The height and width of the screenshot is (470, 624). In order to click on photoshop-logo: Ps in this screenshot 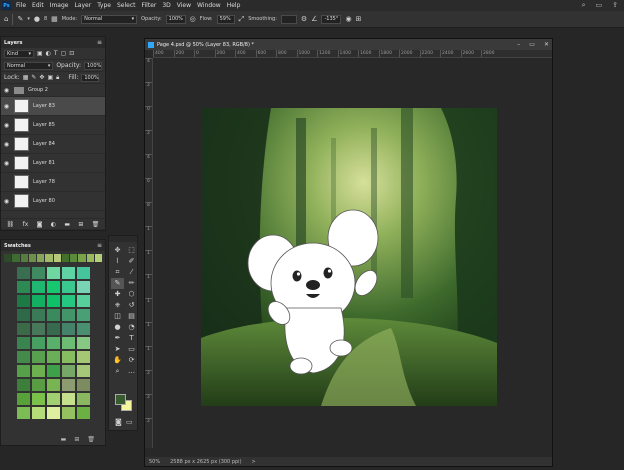, I will do `click(6, 5)`.